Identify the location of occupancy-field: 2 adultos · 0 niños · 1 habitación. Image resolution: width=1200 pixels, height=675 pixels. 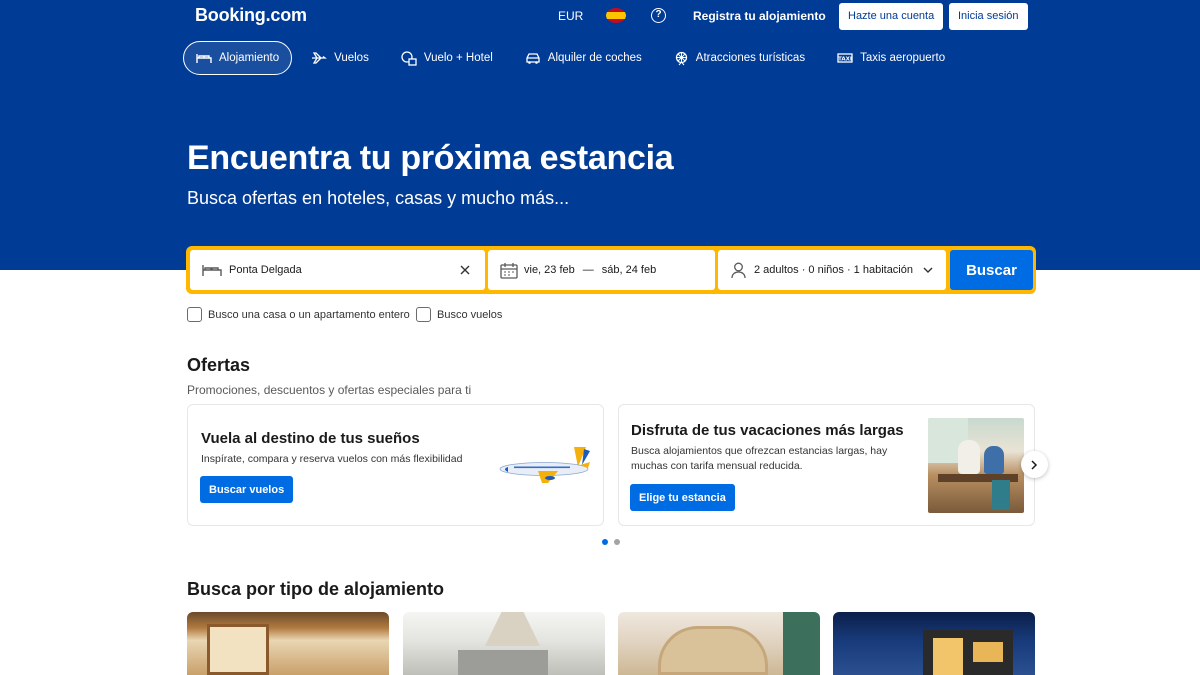
(832, 270).